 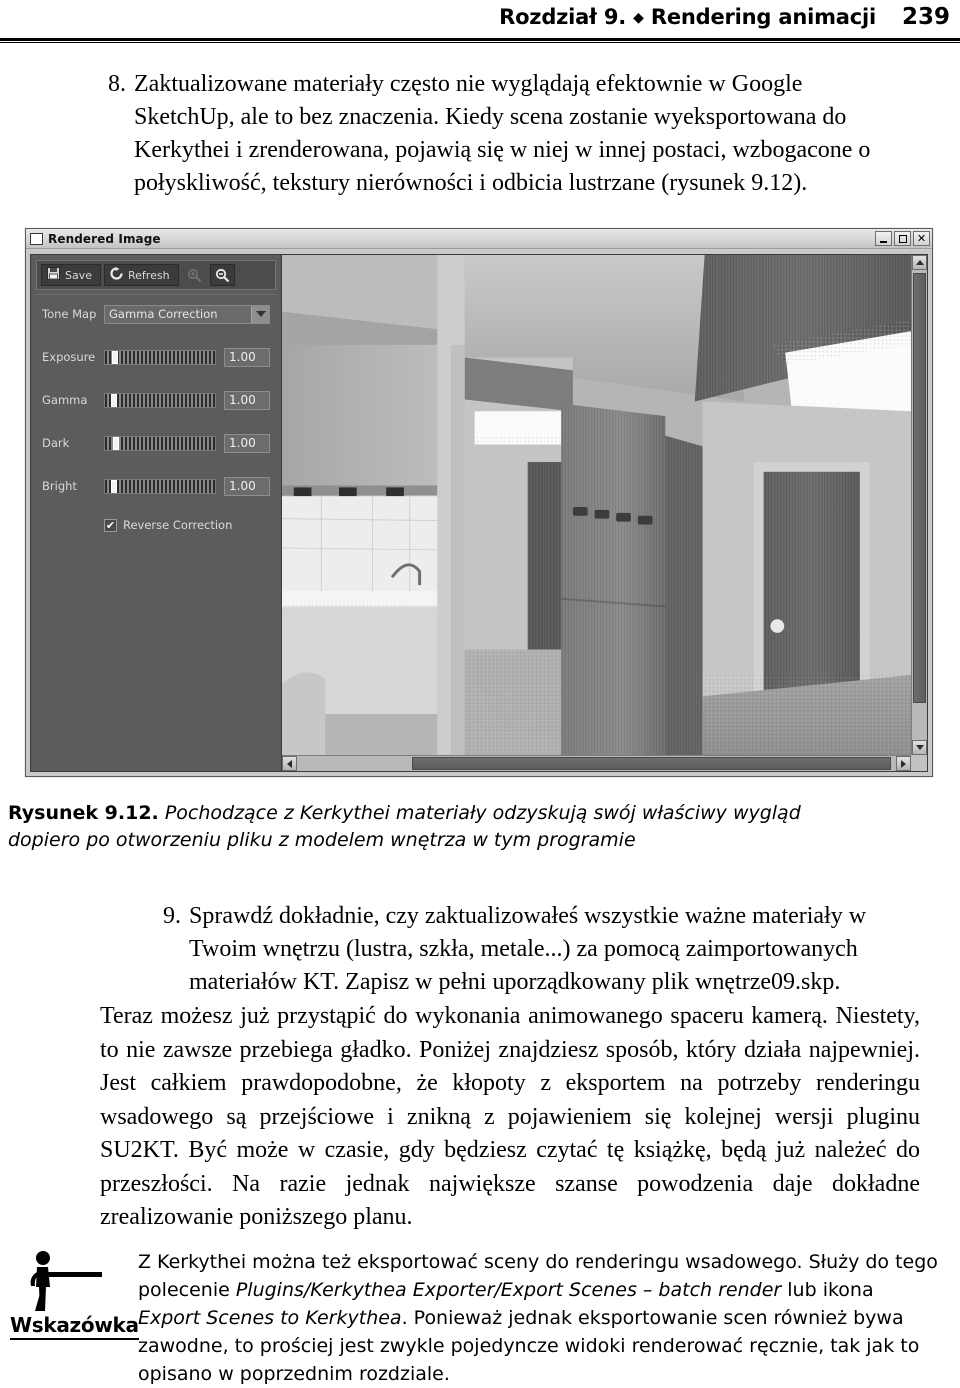 I want to click on refresh-label: Refresh, so click(x=149, y=275).